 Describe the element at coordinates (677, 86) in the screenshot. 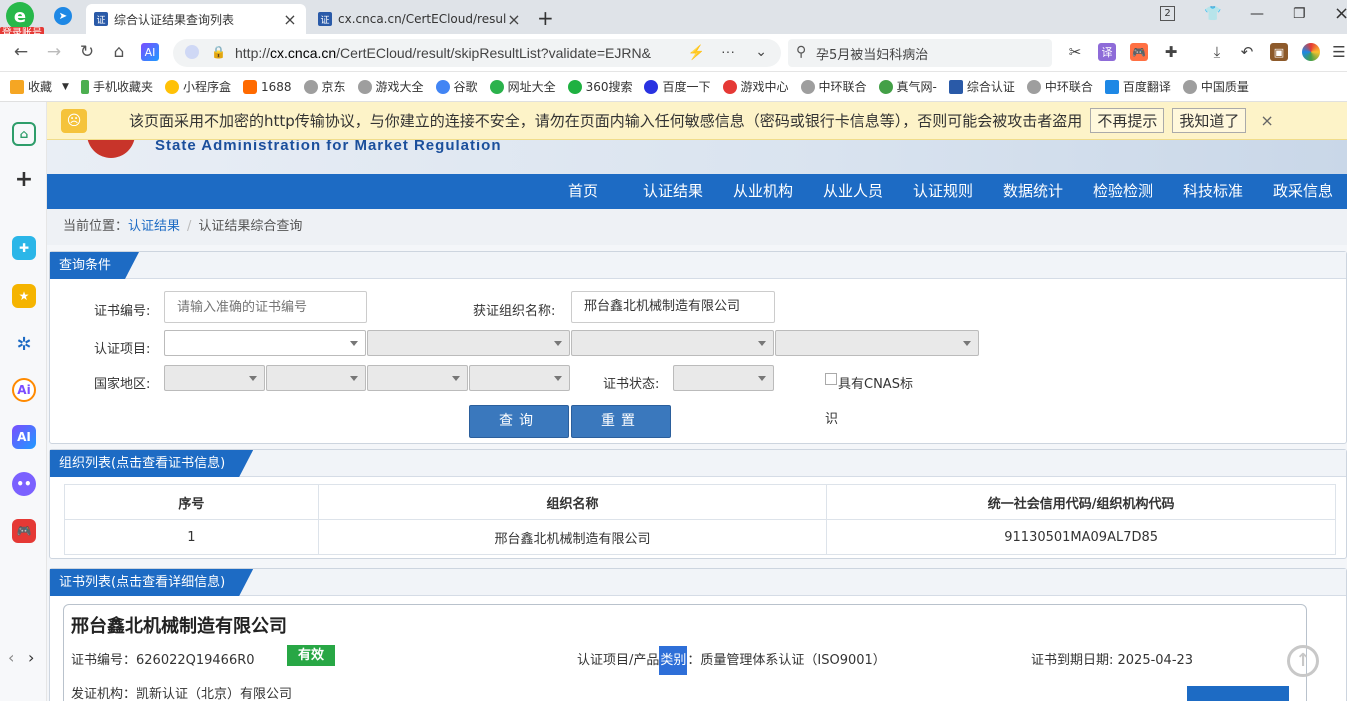

I see `bookmark-item: 百度一下` at that location.